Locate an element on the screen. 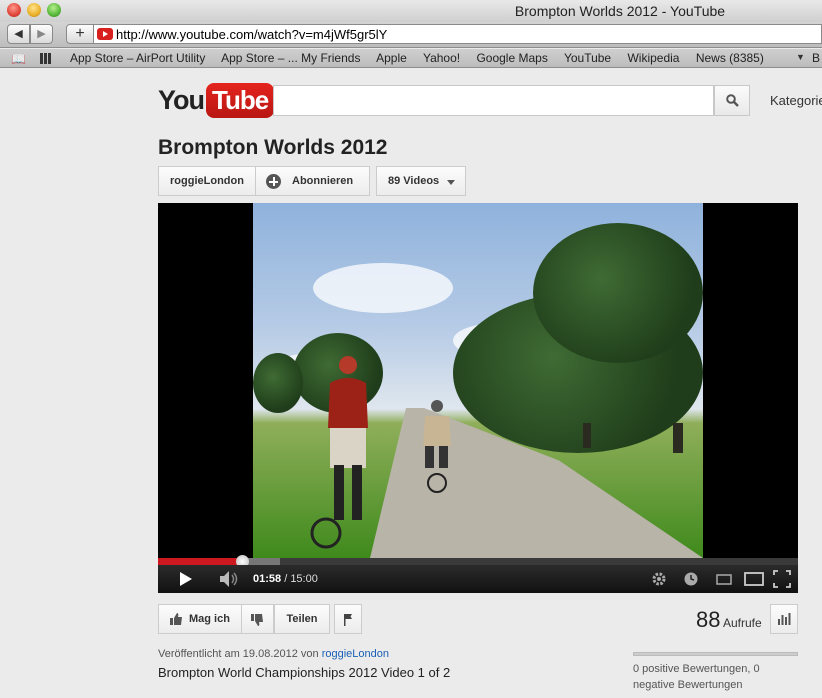 The height and width of the screenshot is (698, 822). thumbs-down-icon is located at coordinates (257, 620).